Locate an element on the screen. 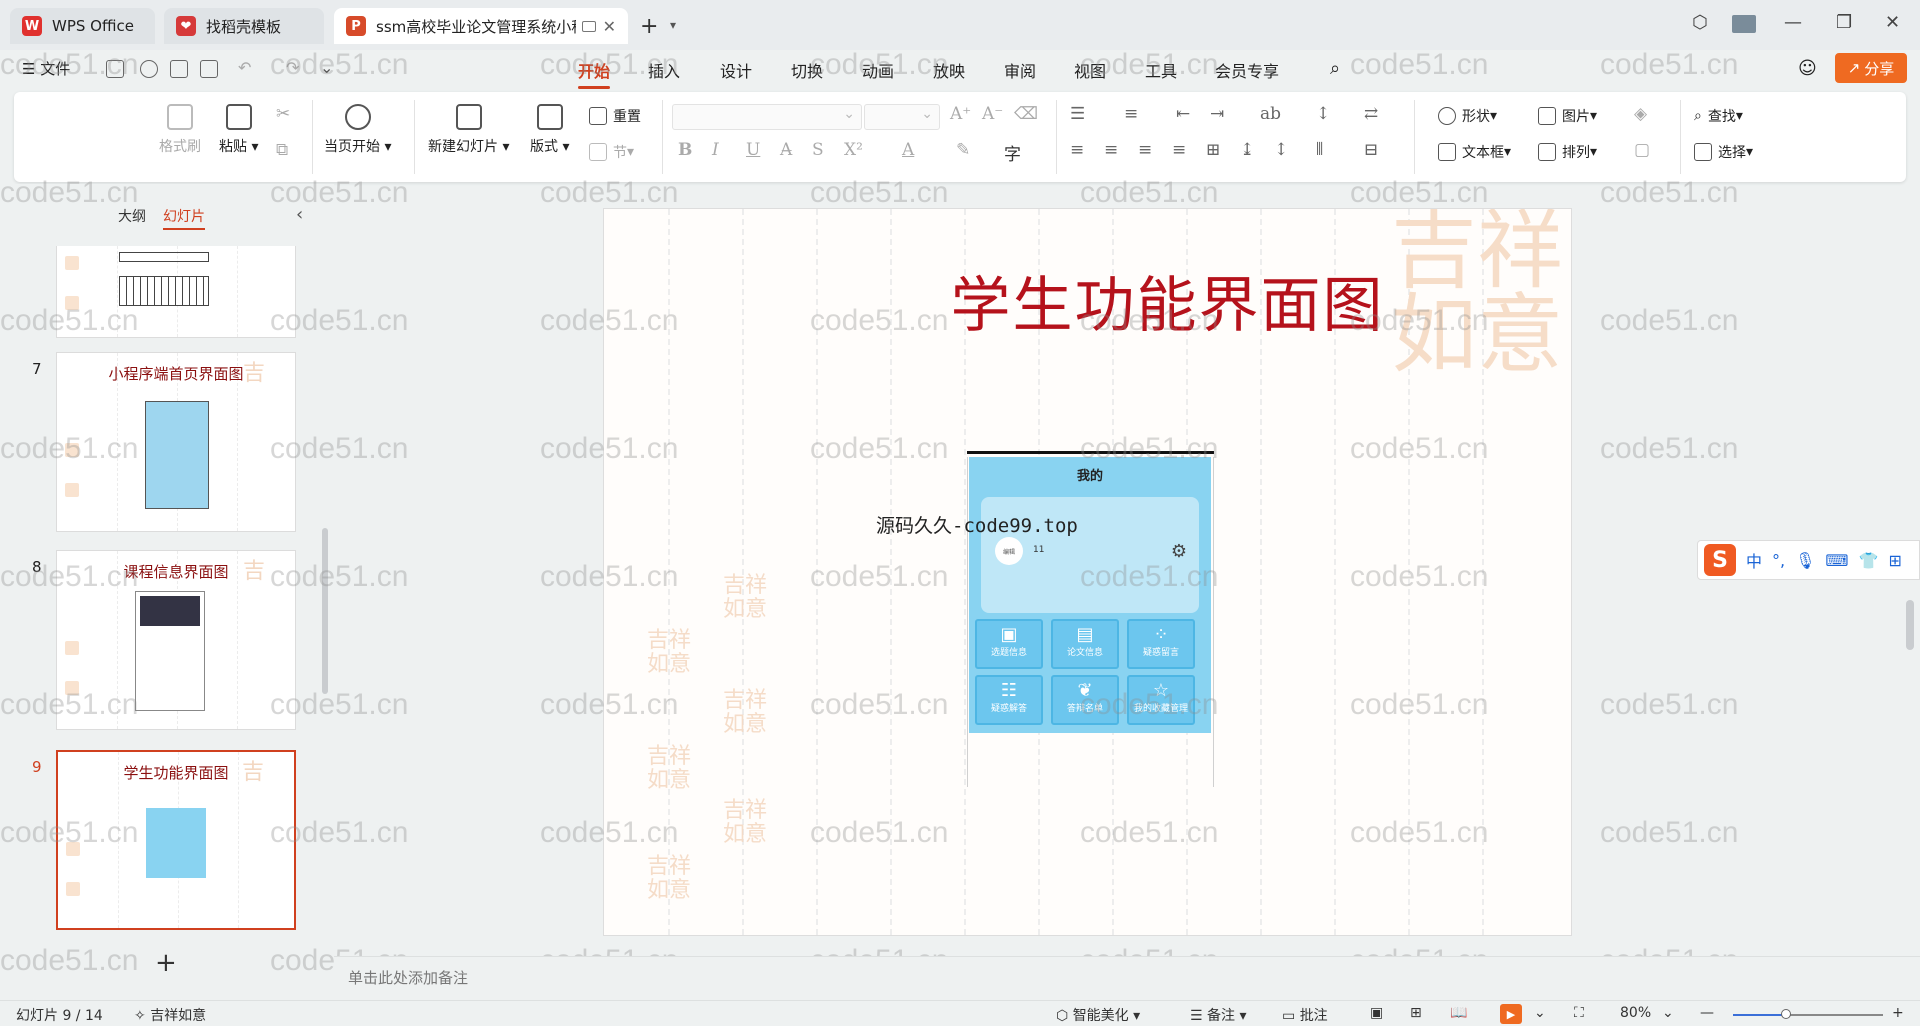 The height and width of the screenshot is (1026, 1920). tab-wps-office: W WPS Office is located at coordinates (82, 26).